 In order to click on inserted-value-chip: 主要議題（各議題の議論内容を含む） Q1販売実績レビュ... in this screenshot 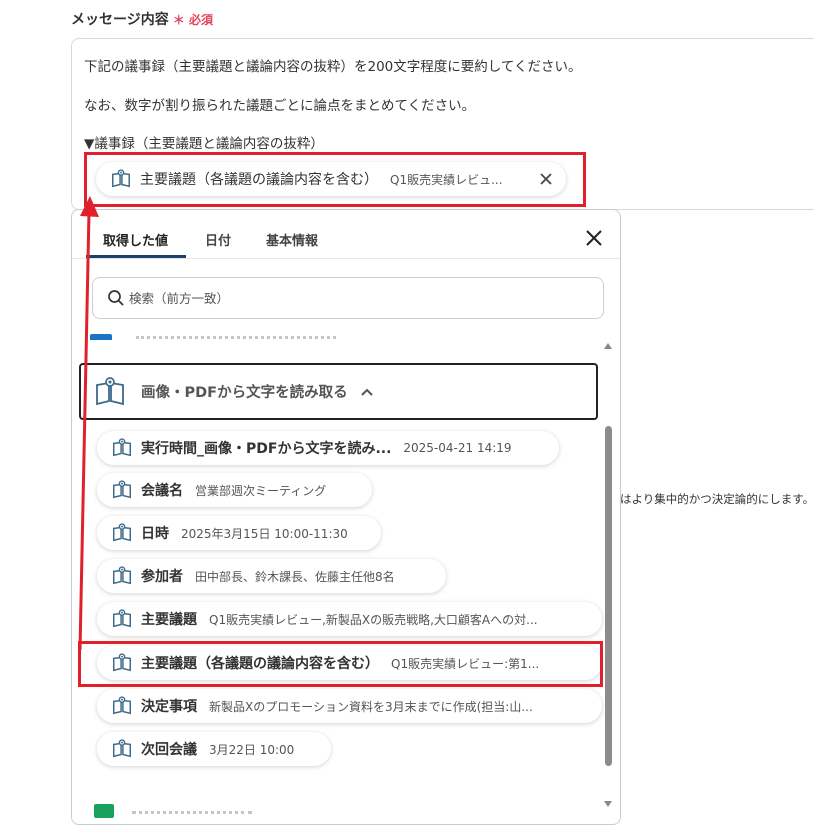, I will do `click(331, 179)`.